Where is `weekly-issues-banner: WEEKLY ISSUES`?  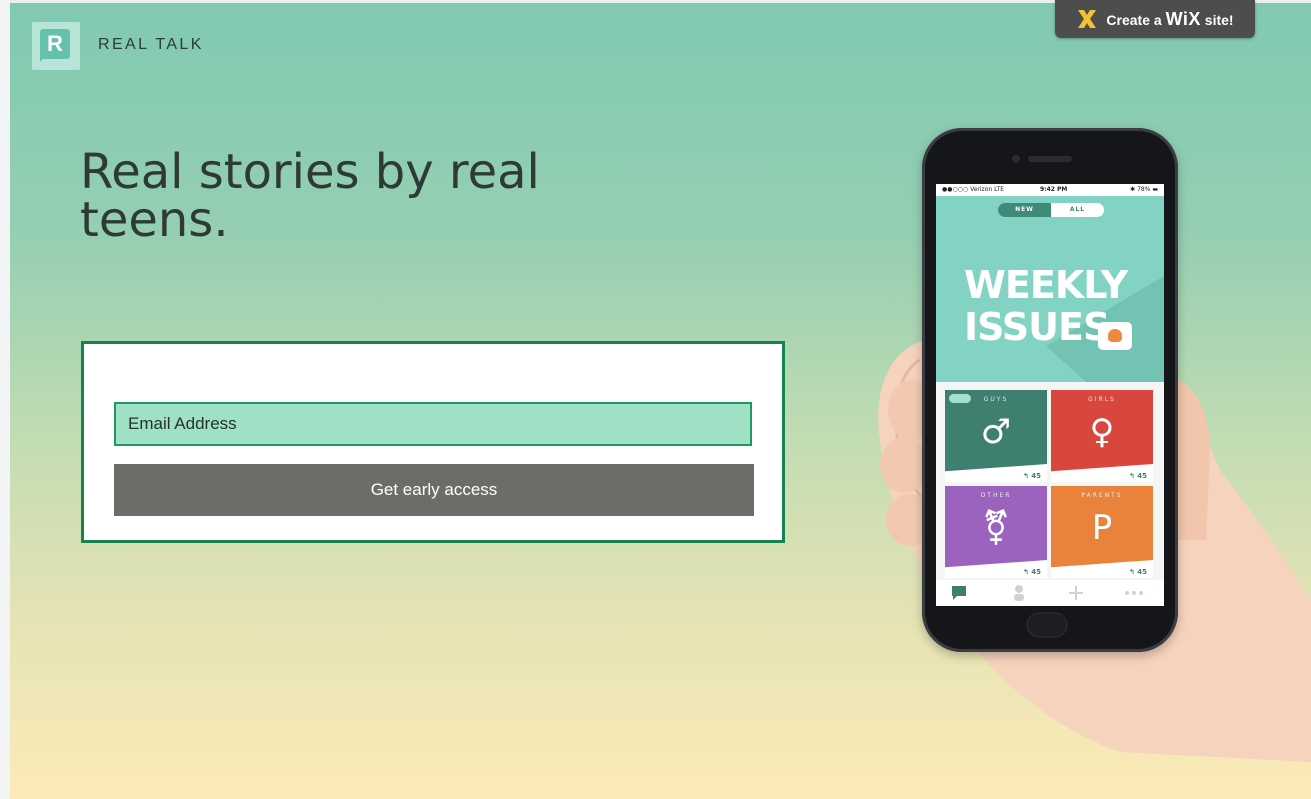 weekly-issues-banner: WEEKLY ISSUES is located at coordinates (1050, 289).